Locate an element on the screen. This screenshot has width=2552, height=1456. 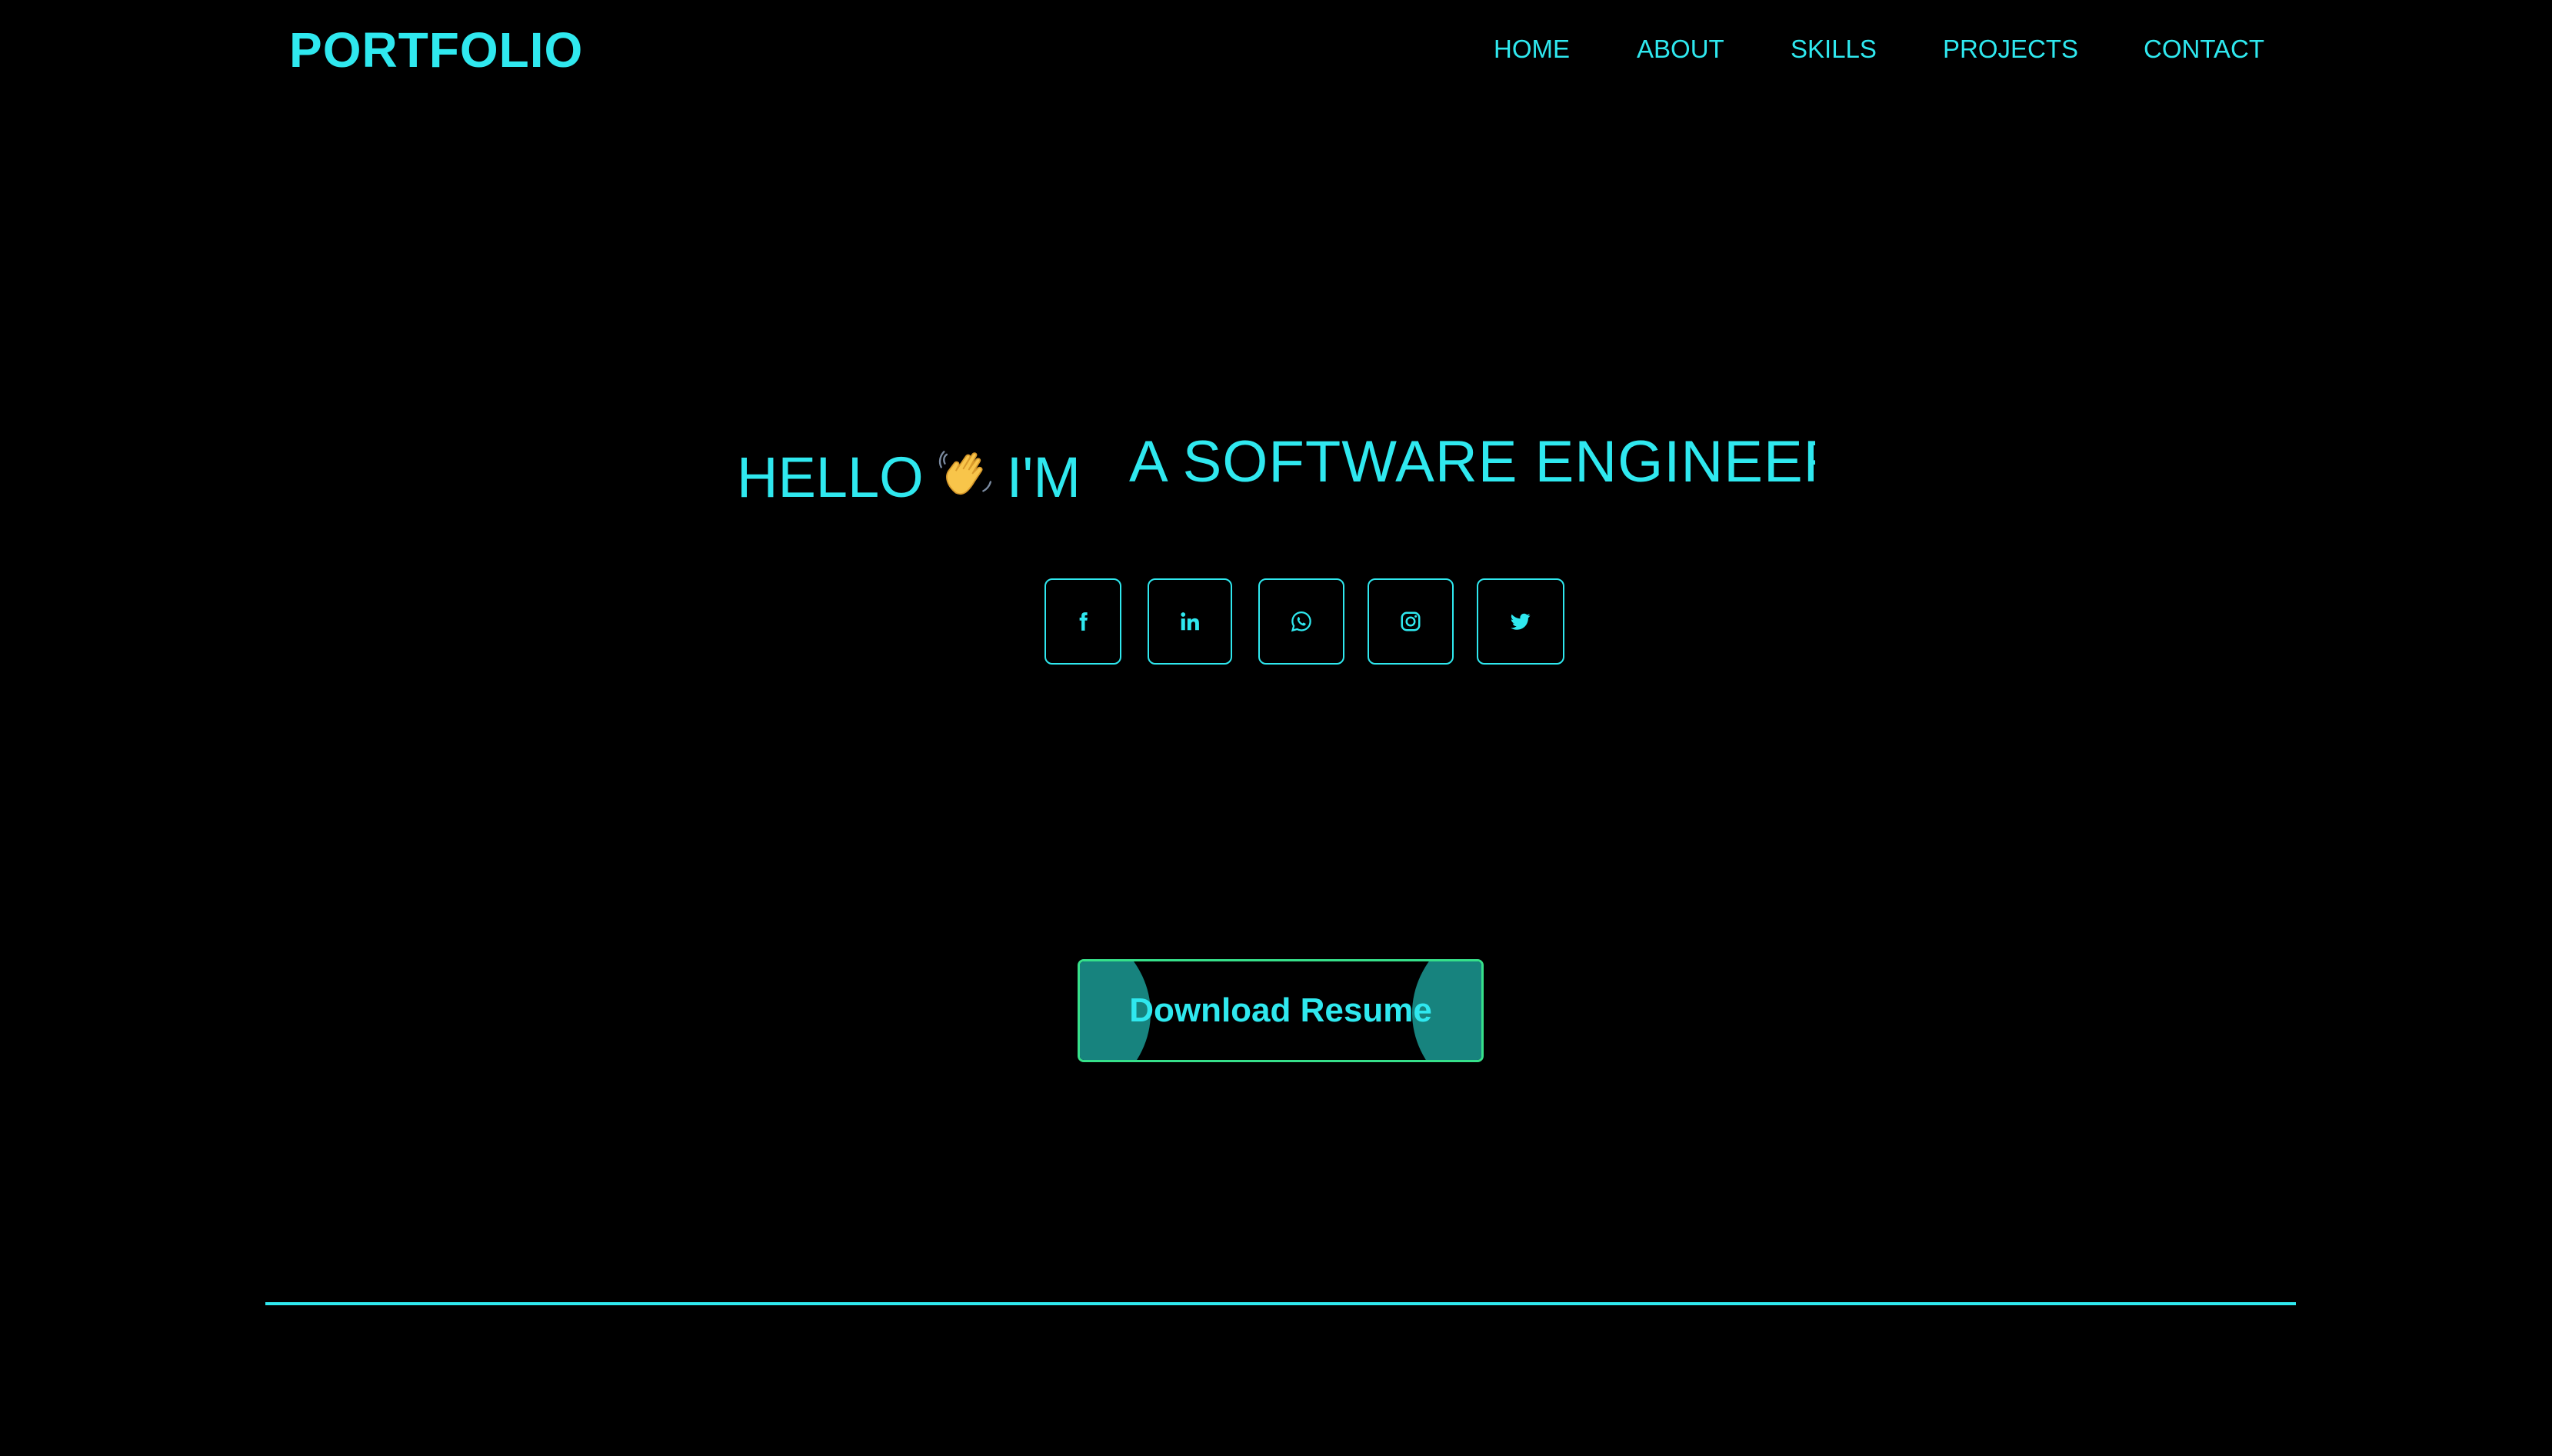
download-resume-button: Download Resume is located at coordinates (1281, 1010).